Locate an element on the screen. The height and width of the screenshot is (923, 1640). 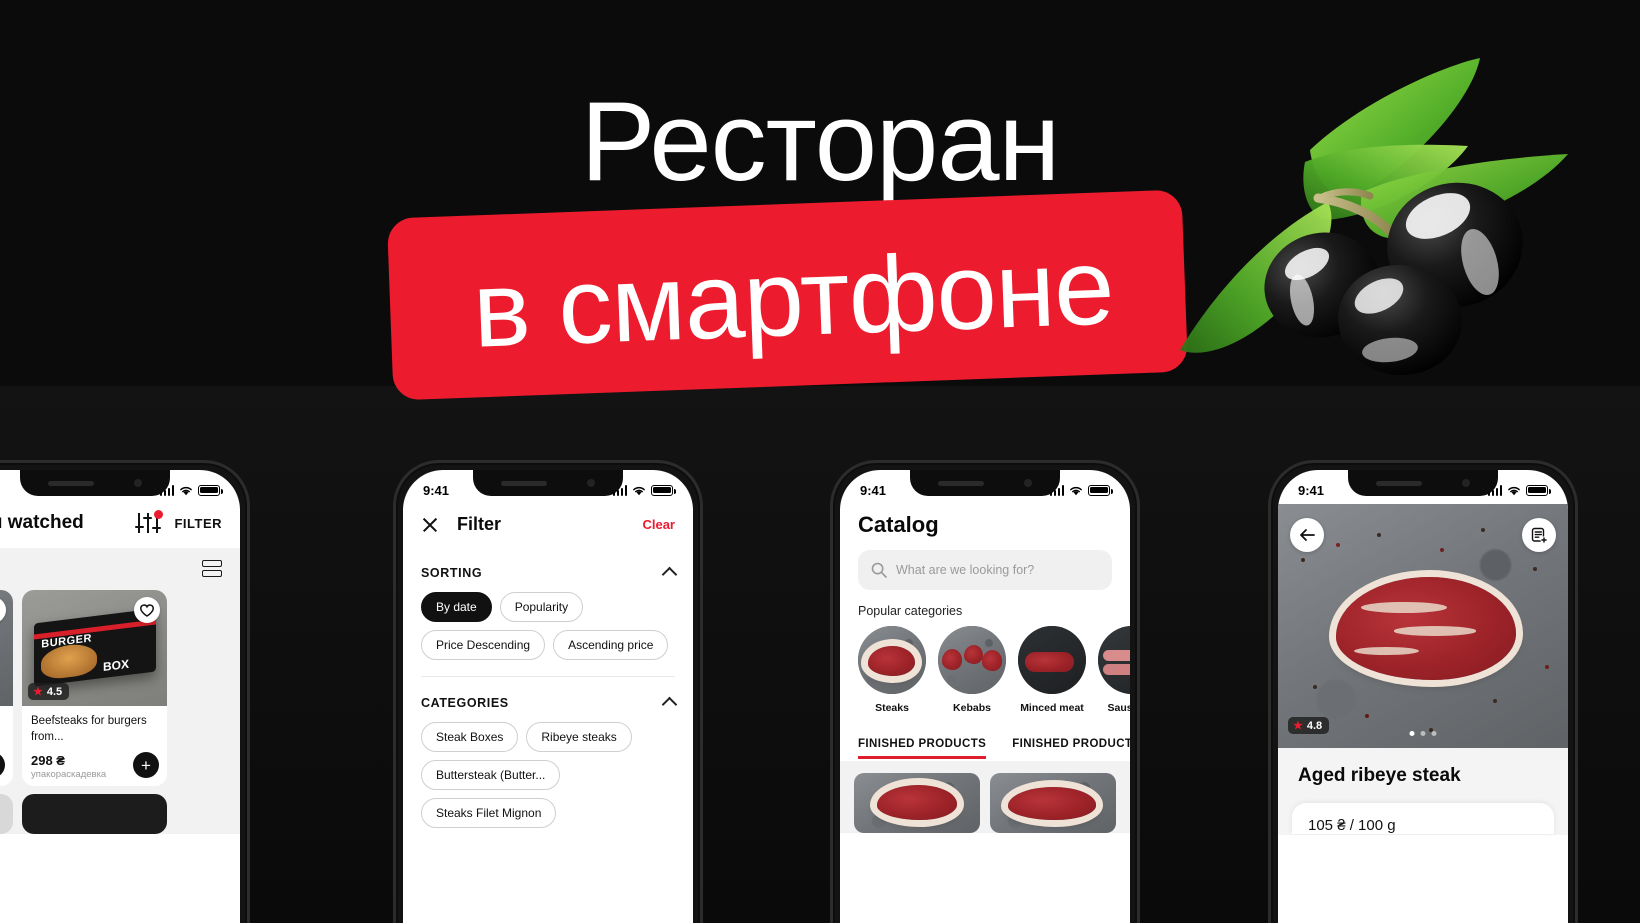
product-info-wrap: Aged ribeye steak 105 ₴ / 100 g is located at coordinates (1423, 792).